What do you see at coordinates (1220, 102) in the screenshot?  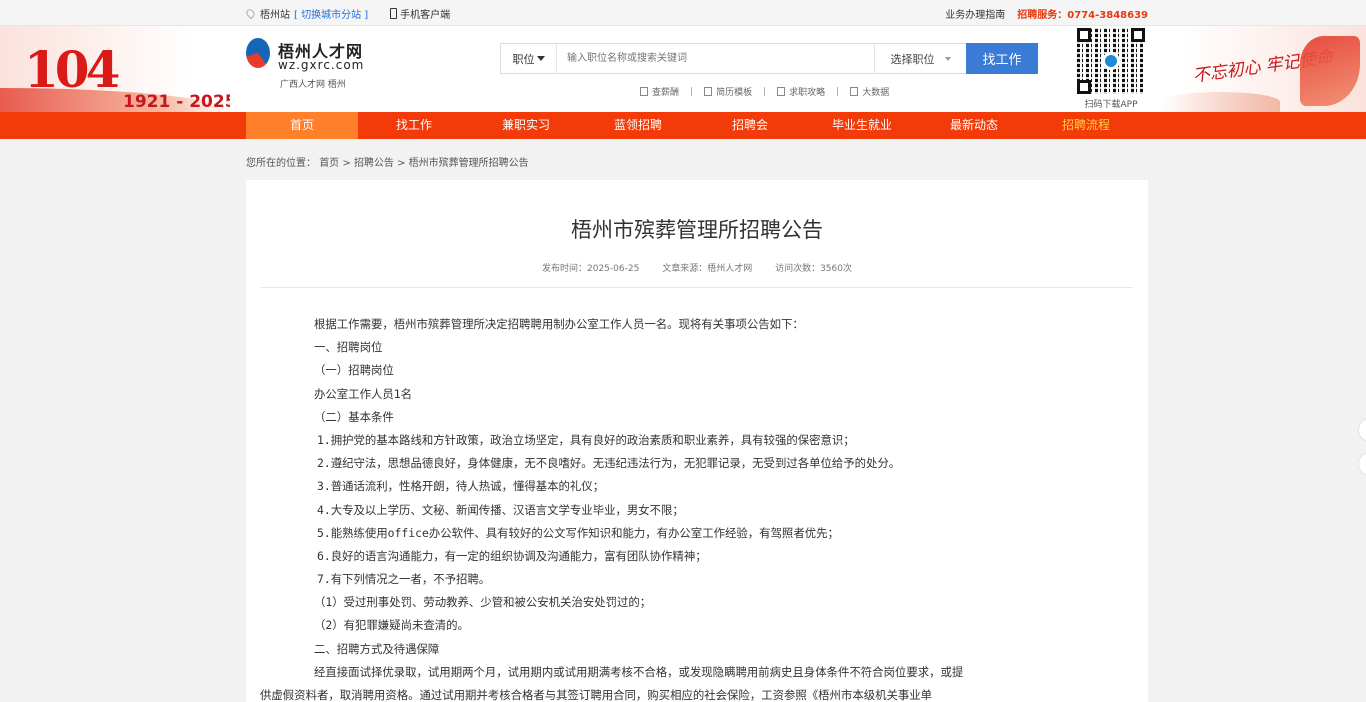 I see `hill-decoration` at bounding box center [1220, 102].